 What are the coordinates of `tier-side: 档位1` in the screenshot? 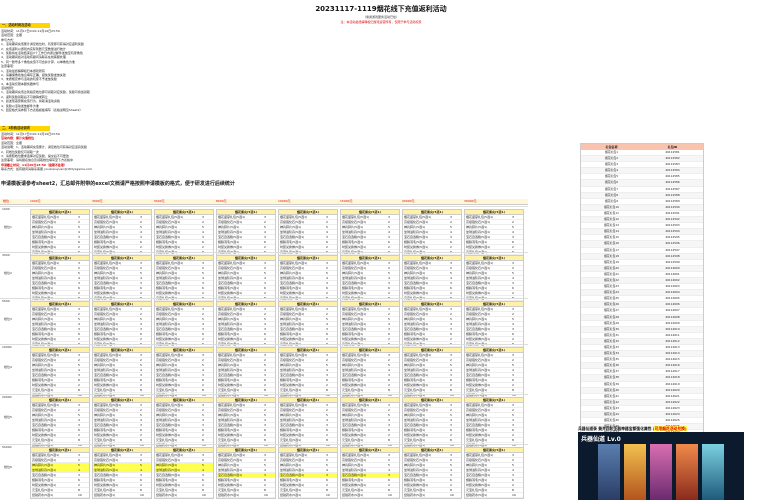 It's located at (8, 227).